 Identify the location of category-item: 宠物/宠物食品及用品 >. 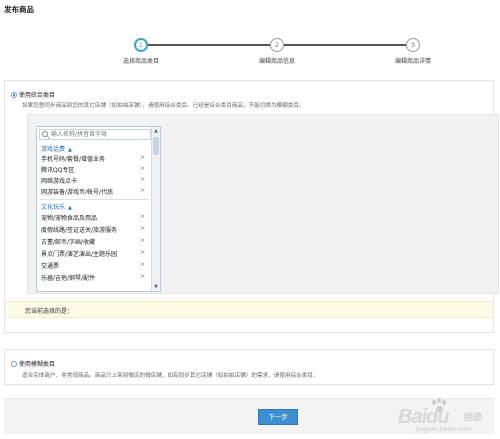
(93, 217).